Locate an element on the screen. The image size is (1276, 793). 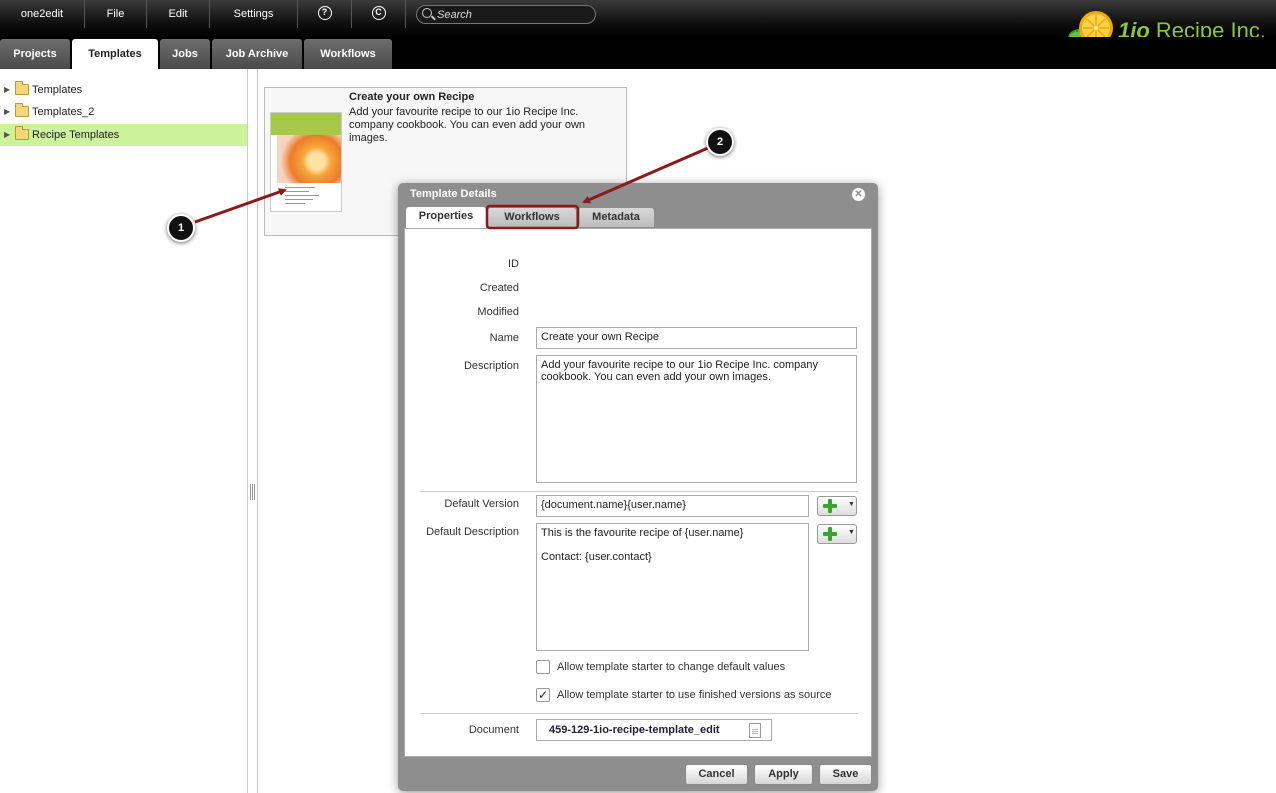
dialog-title: Template Details is located at coordinates (453, 194).